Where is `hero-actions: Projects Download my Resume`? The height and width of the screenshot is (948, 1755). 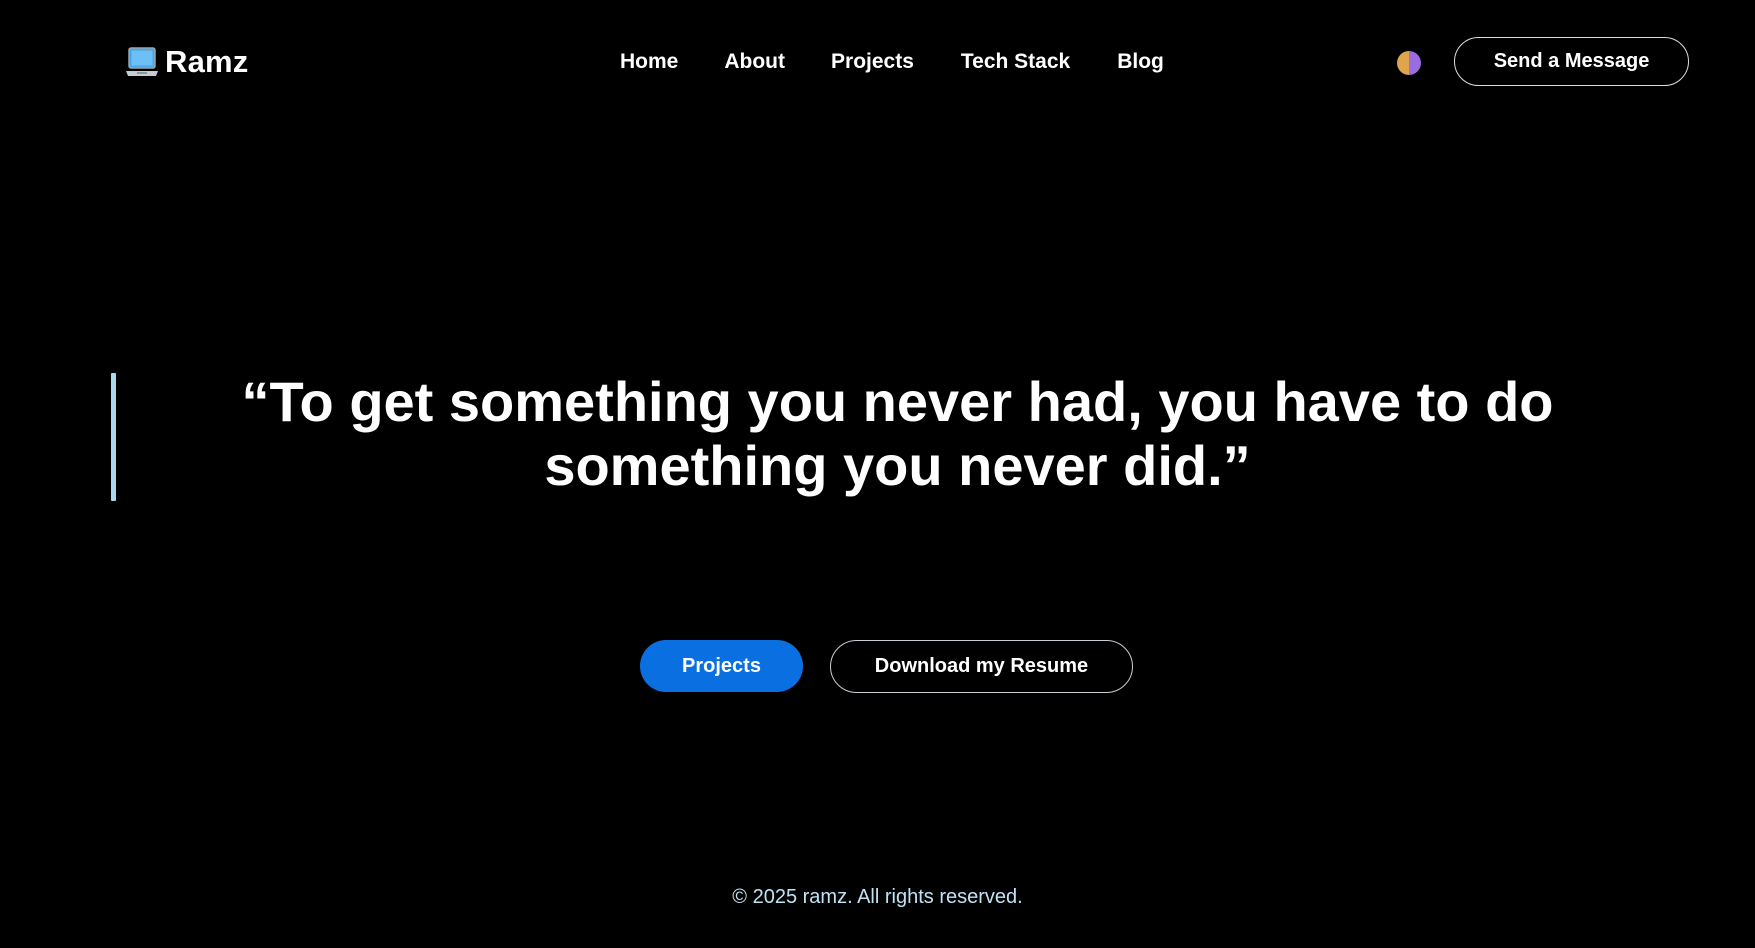
hero-actions: Projects Download my Resume is located at coordinates (877, 667).